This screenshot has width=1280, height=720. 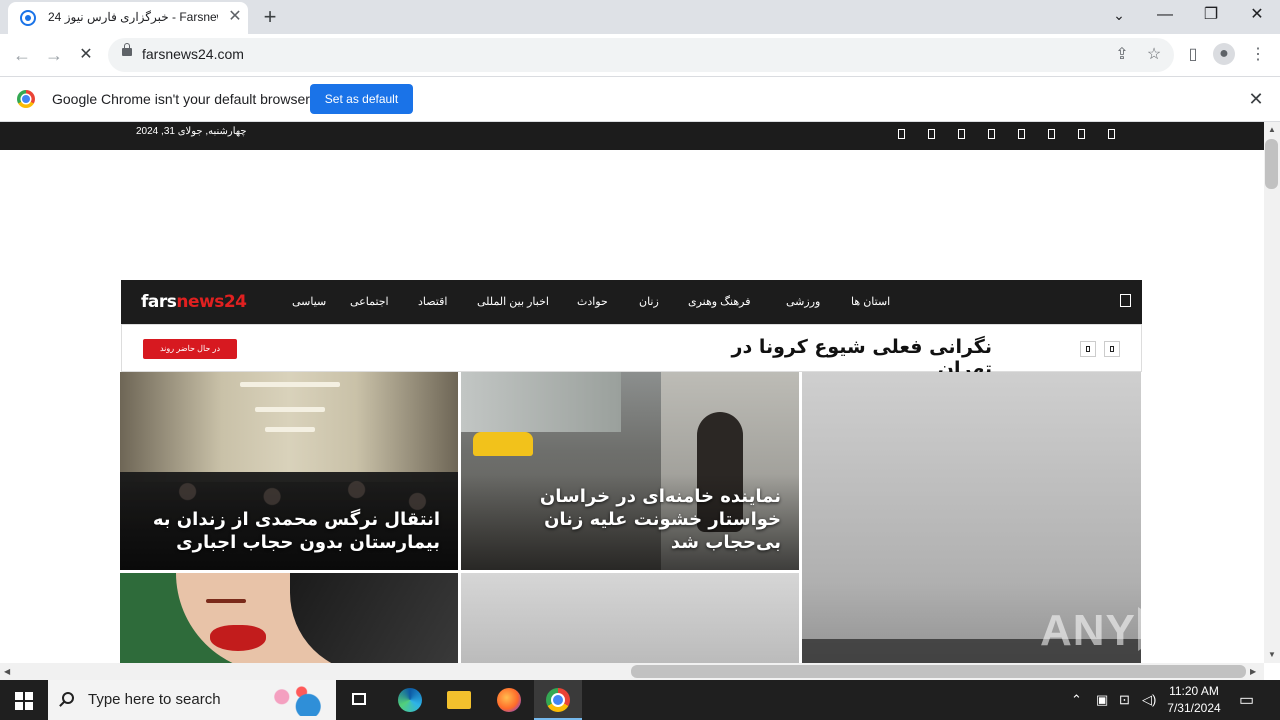 I want to click on site-date: چهارشنبه, جولای 31, 2024, so click(x=191, y=131).